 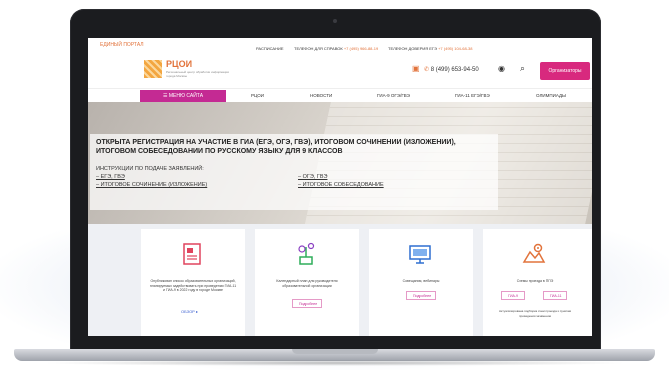 What do you see at coordinates (565, 71) in the screenshot?
I see `organizers-button: Организаторы` at bounding box center [565, 71].